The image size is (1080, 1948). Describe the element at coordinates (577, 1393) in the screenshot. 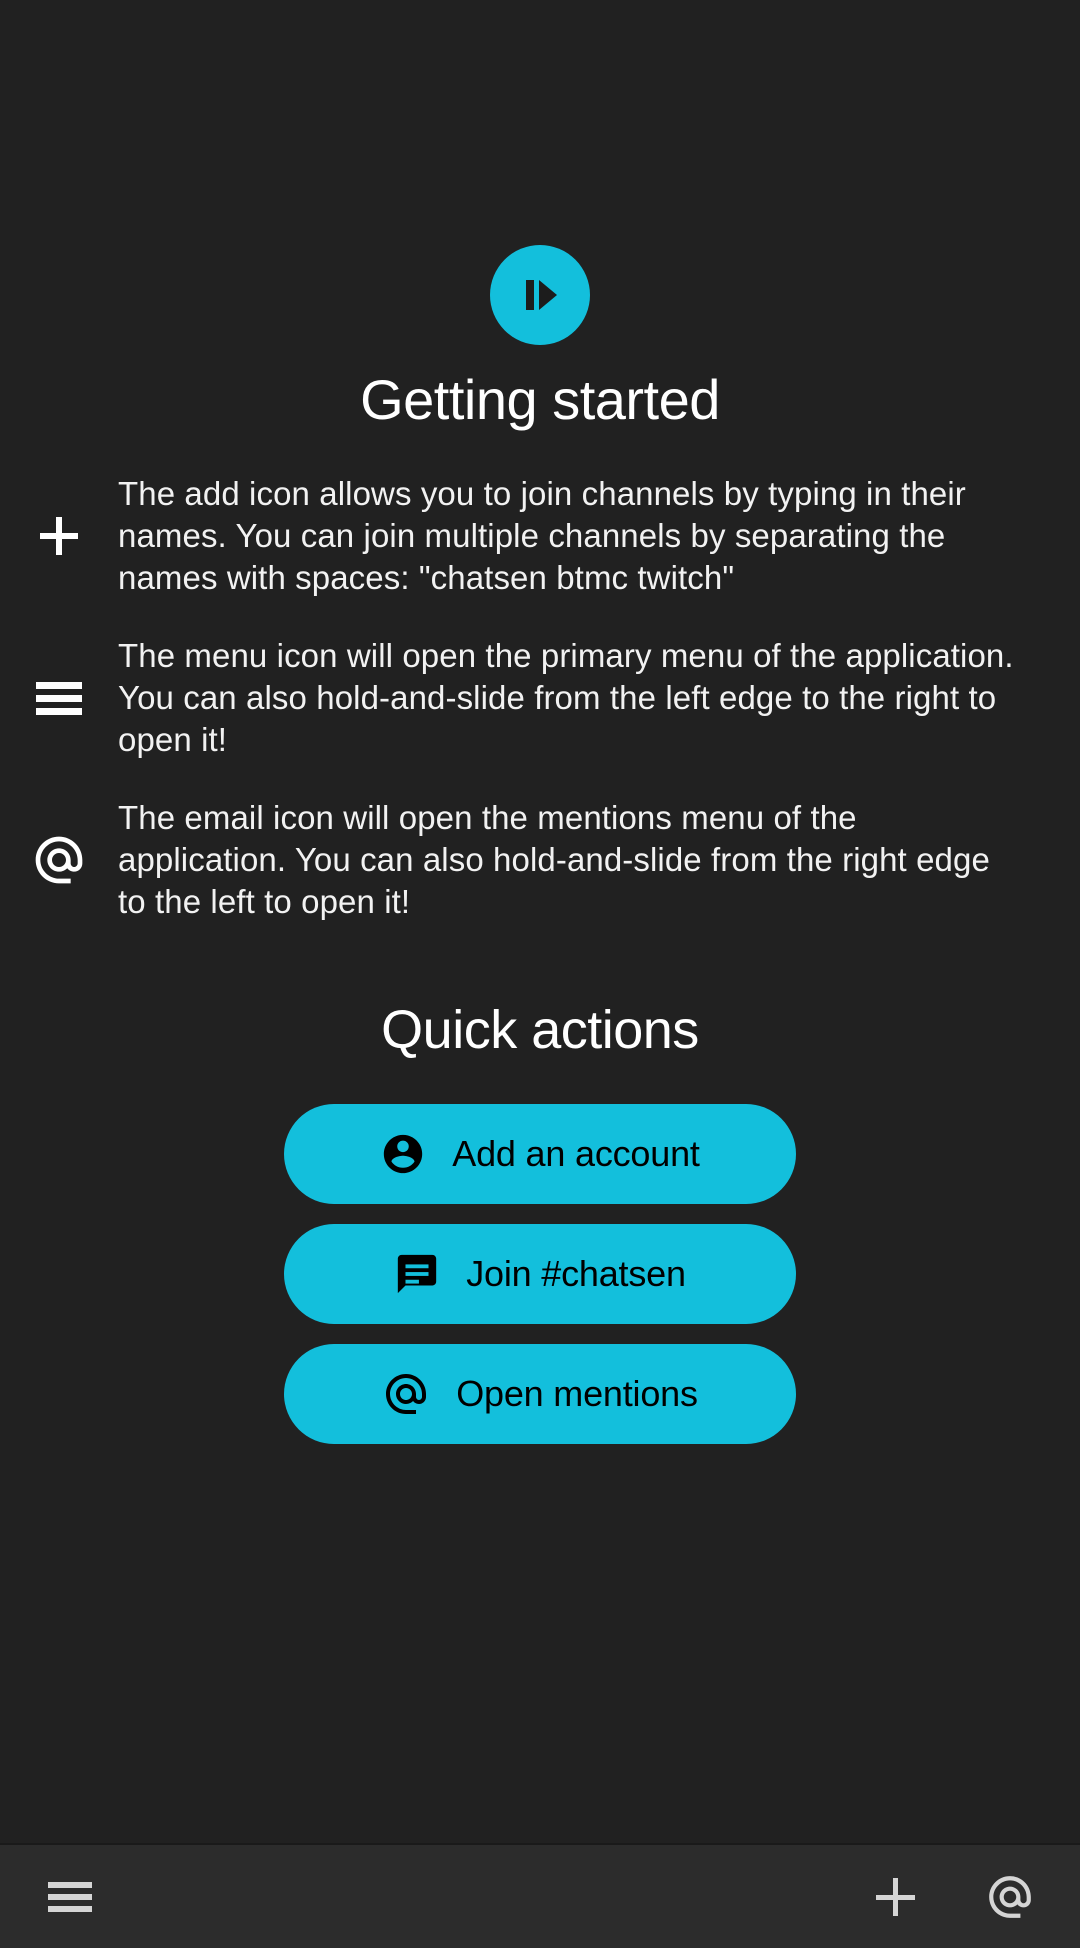

I see `open-mentions-label: Open mentions` at that location.